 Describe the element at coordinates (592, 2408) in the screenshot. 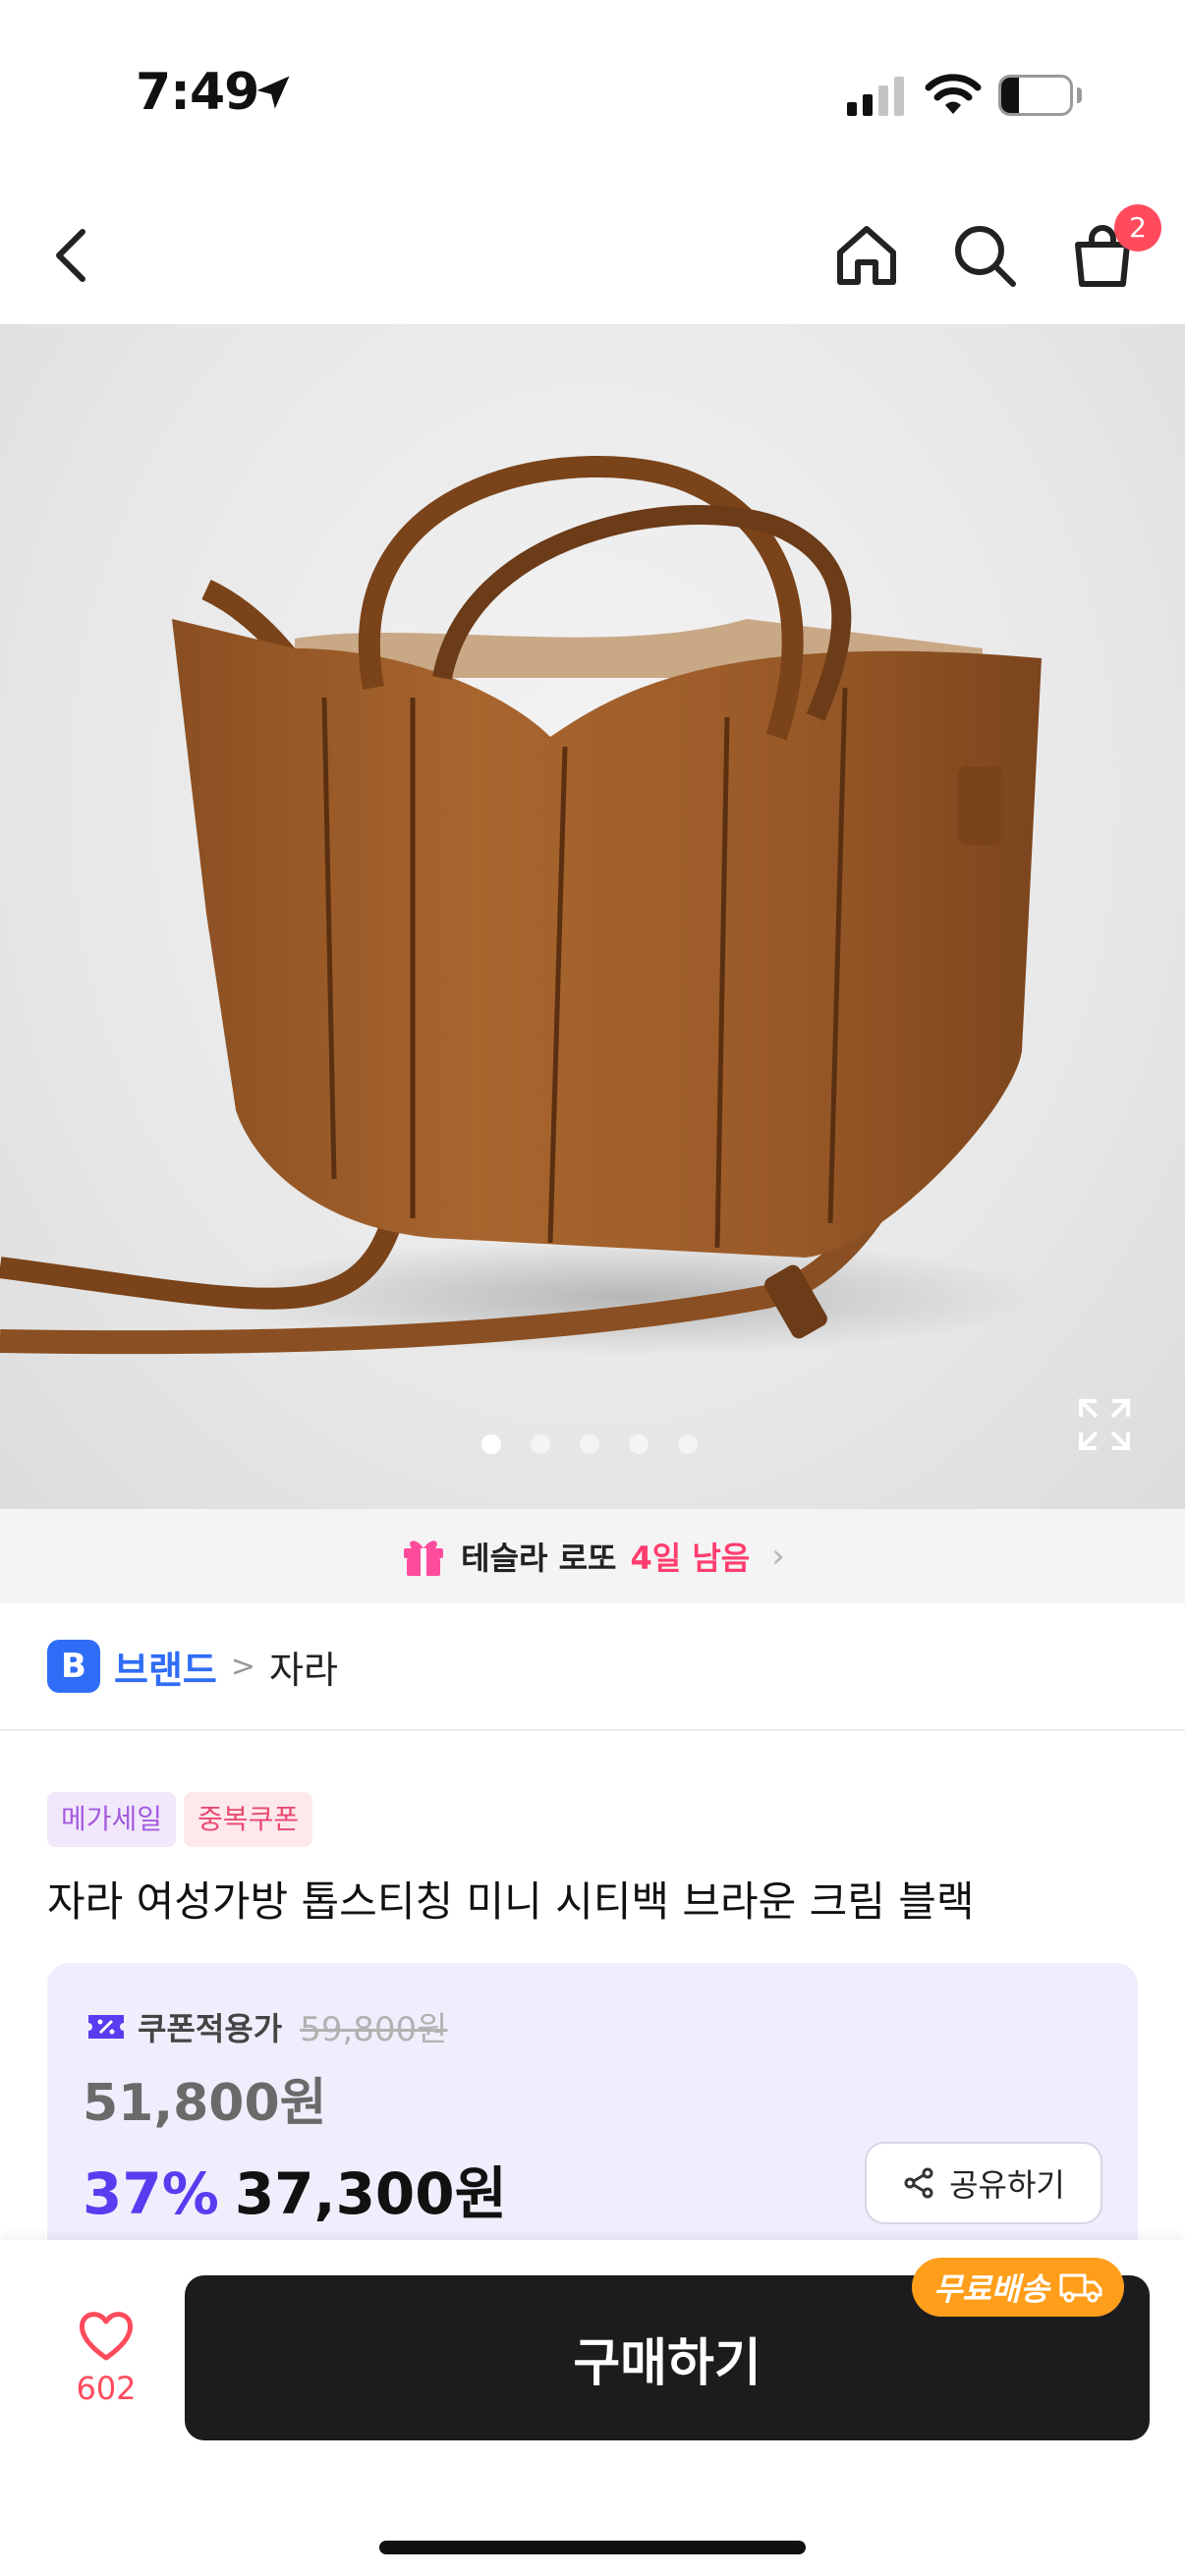

I see `bottom-action-bar: 602 구매하기 무료배송` at that location.